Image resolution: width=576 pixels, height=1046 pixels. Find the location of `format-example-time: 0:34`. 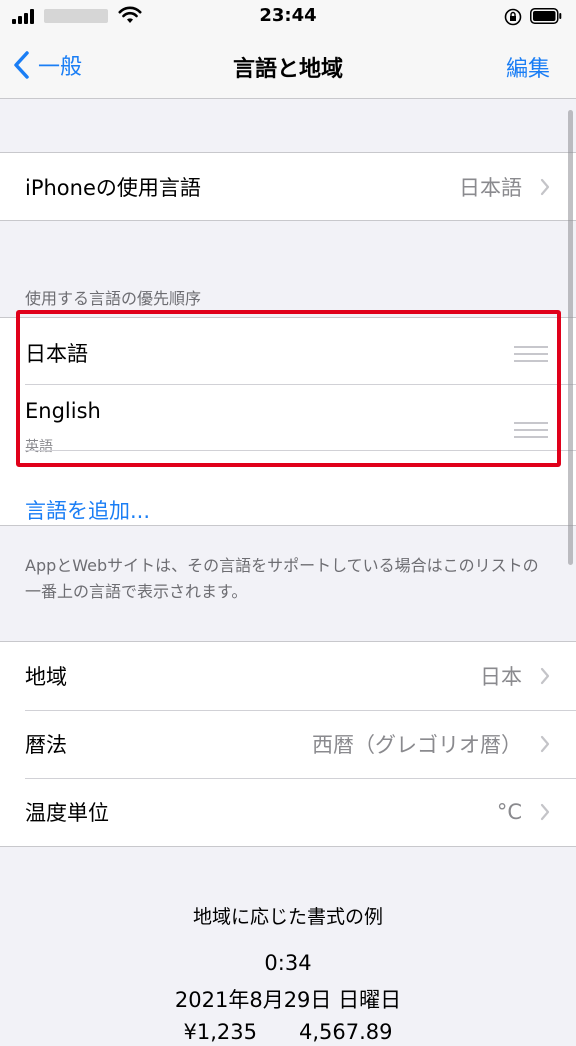

format-example-time: 0:34 is located at coordinates (288, 963).